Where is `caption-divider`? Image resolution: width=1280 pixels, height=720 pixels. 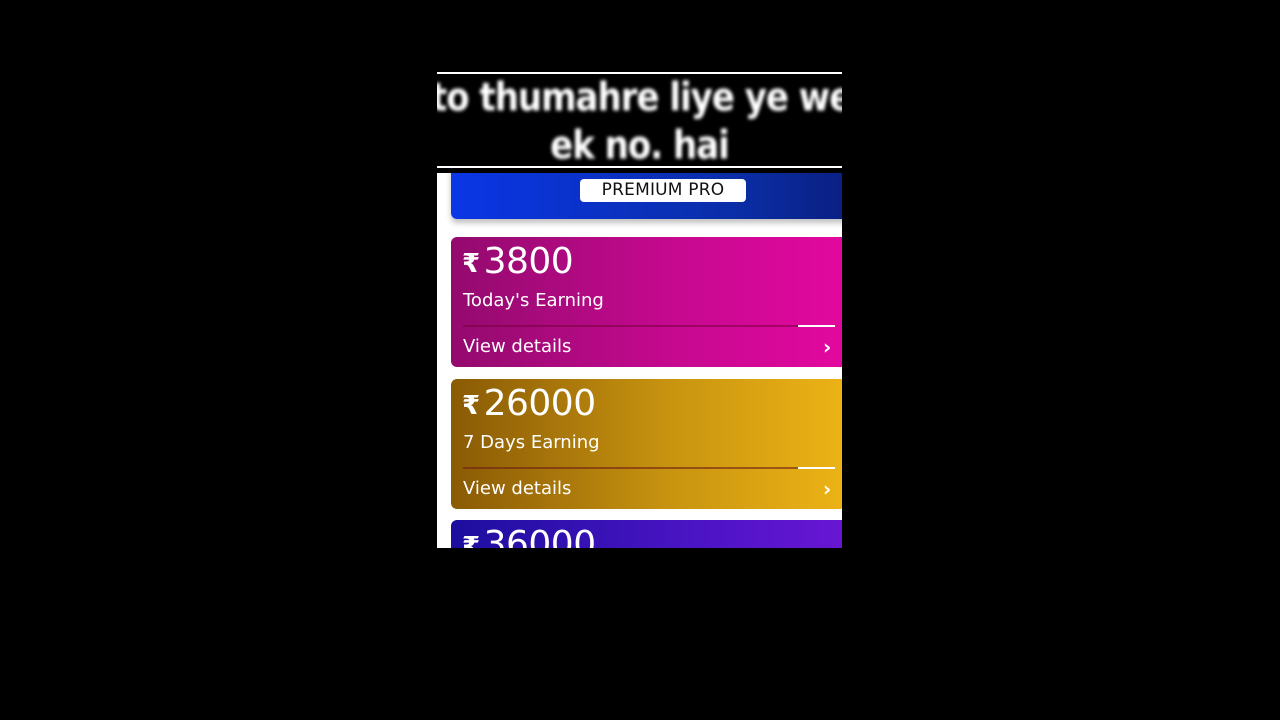
caption-divider is located at coordinates (639, 167).